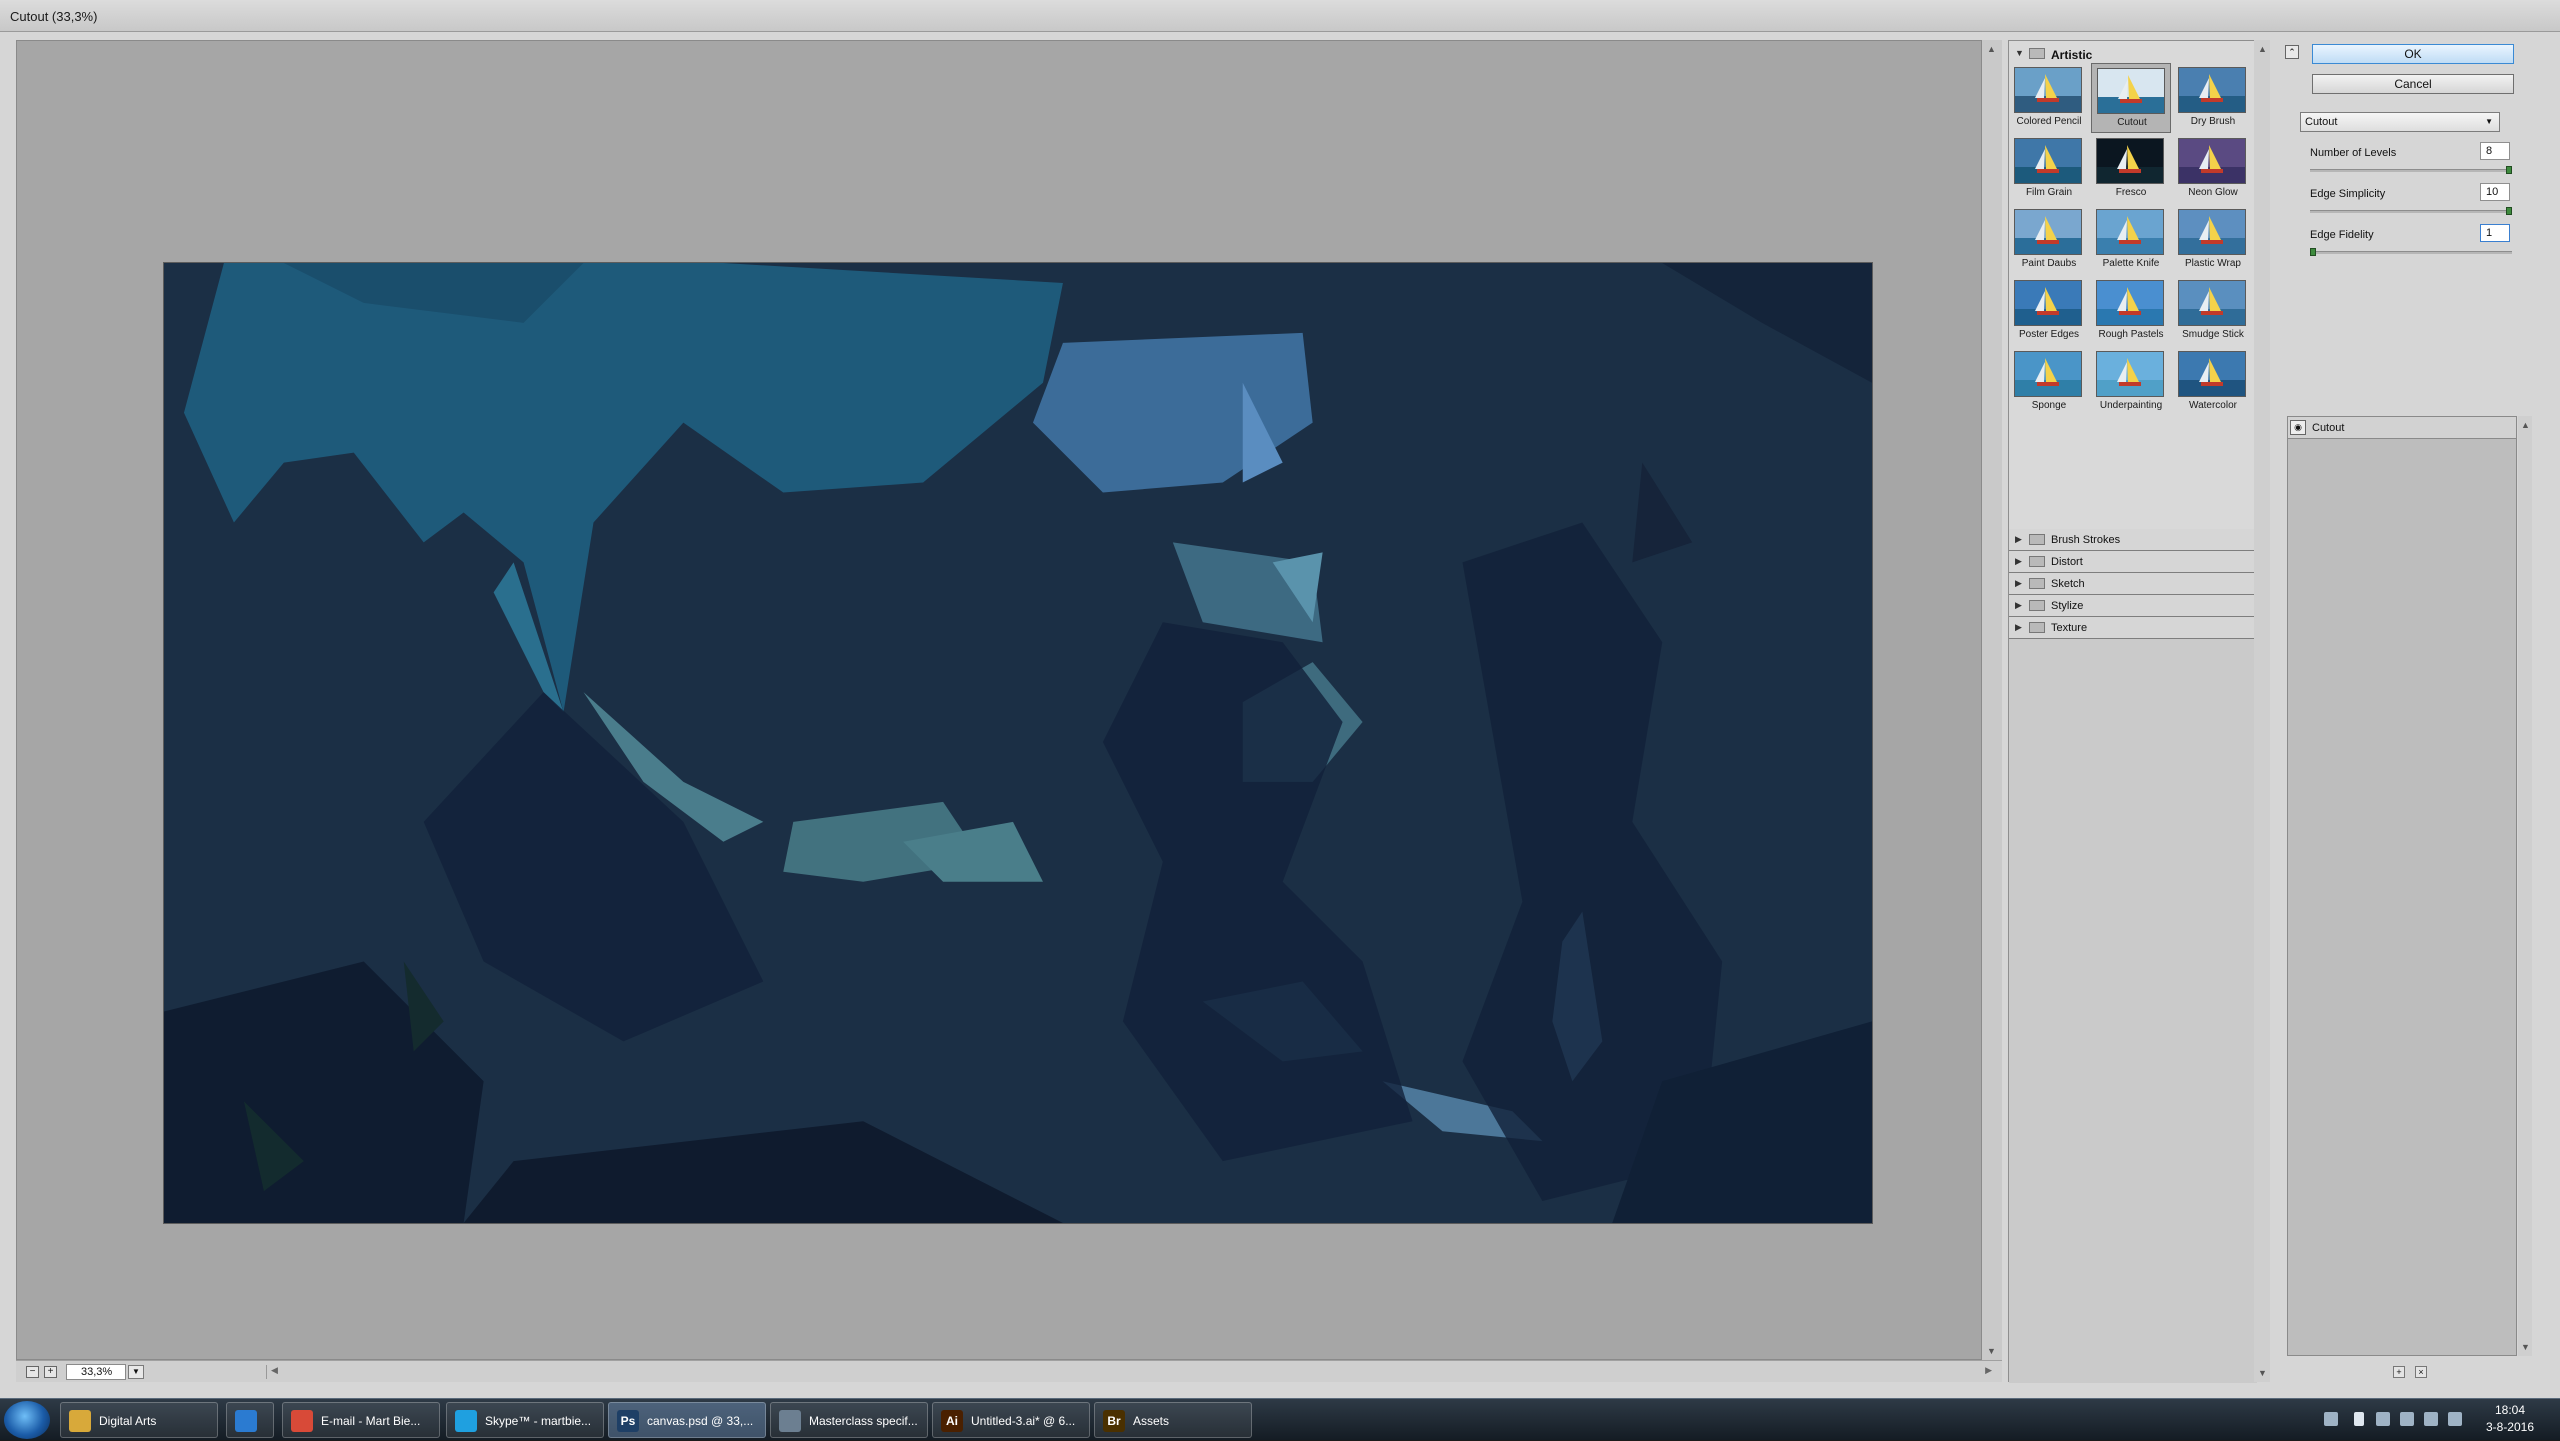 Image resolution: width=2560 pixels, height=1441 pixels. Describe the element at coordinates (2348, 194) in the screenshot. I see `param-label: Edge Simplicity` at that location.